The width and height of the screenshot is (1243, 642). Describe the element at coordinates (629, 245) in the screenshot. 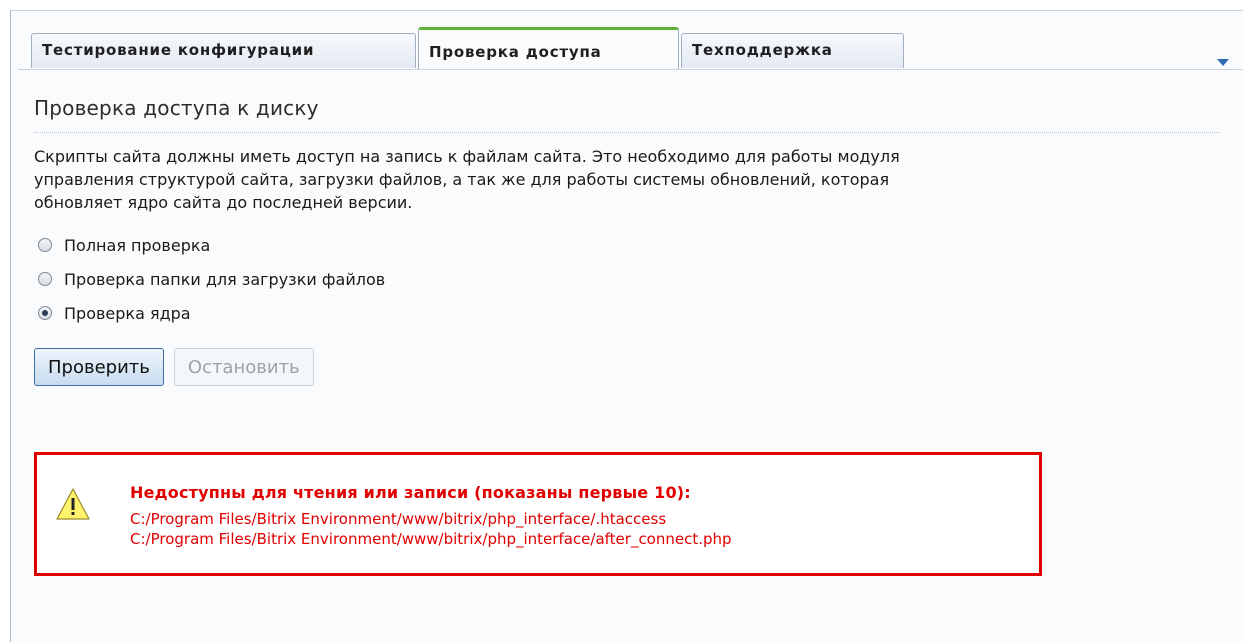

I see `radio-full-check: Полная проверка` at that location.